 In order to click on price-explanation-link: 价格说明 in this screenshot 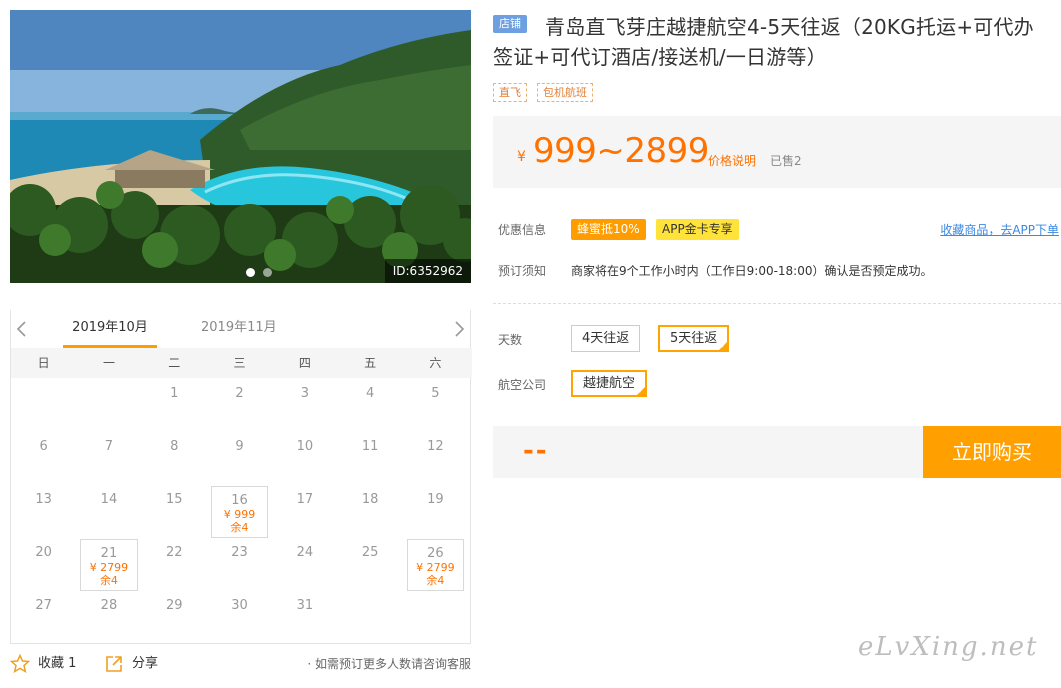, I will do `click(732, 160)`.